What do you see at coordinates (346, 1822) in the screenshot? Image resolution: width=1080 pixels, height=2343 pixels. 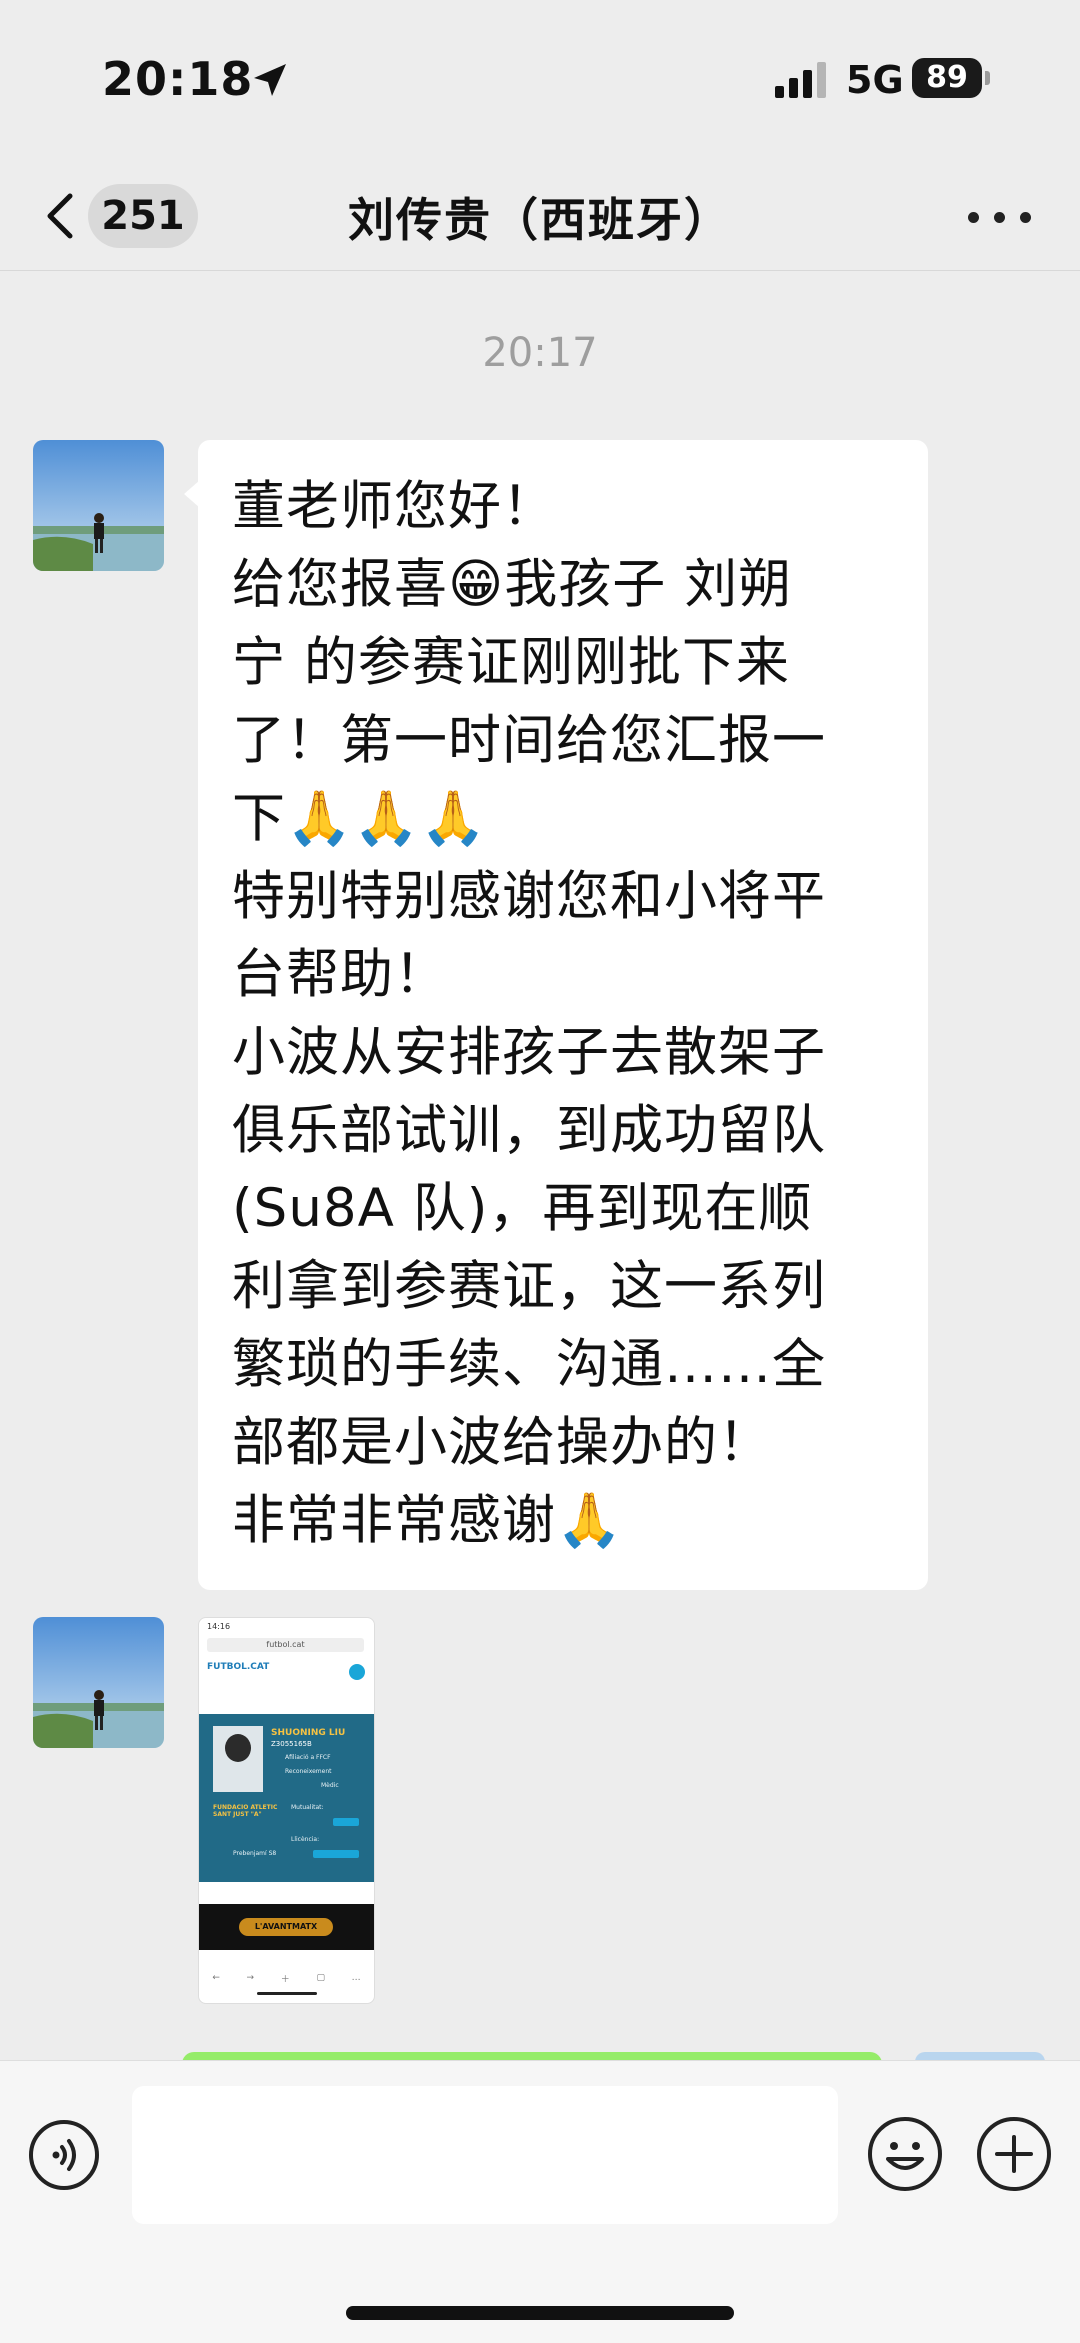 I see `thumb-status-chip` at bounding box center [346, 1822].